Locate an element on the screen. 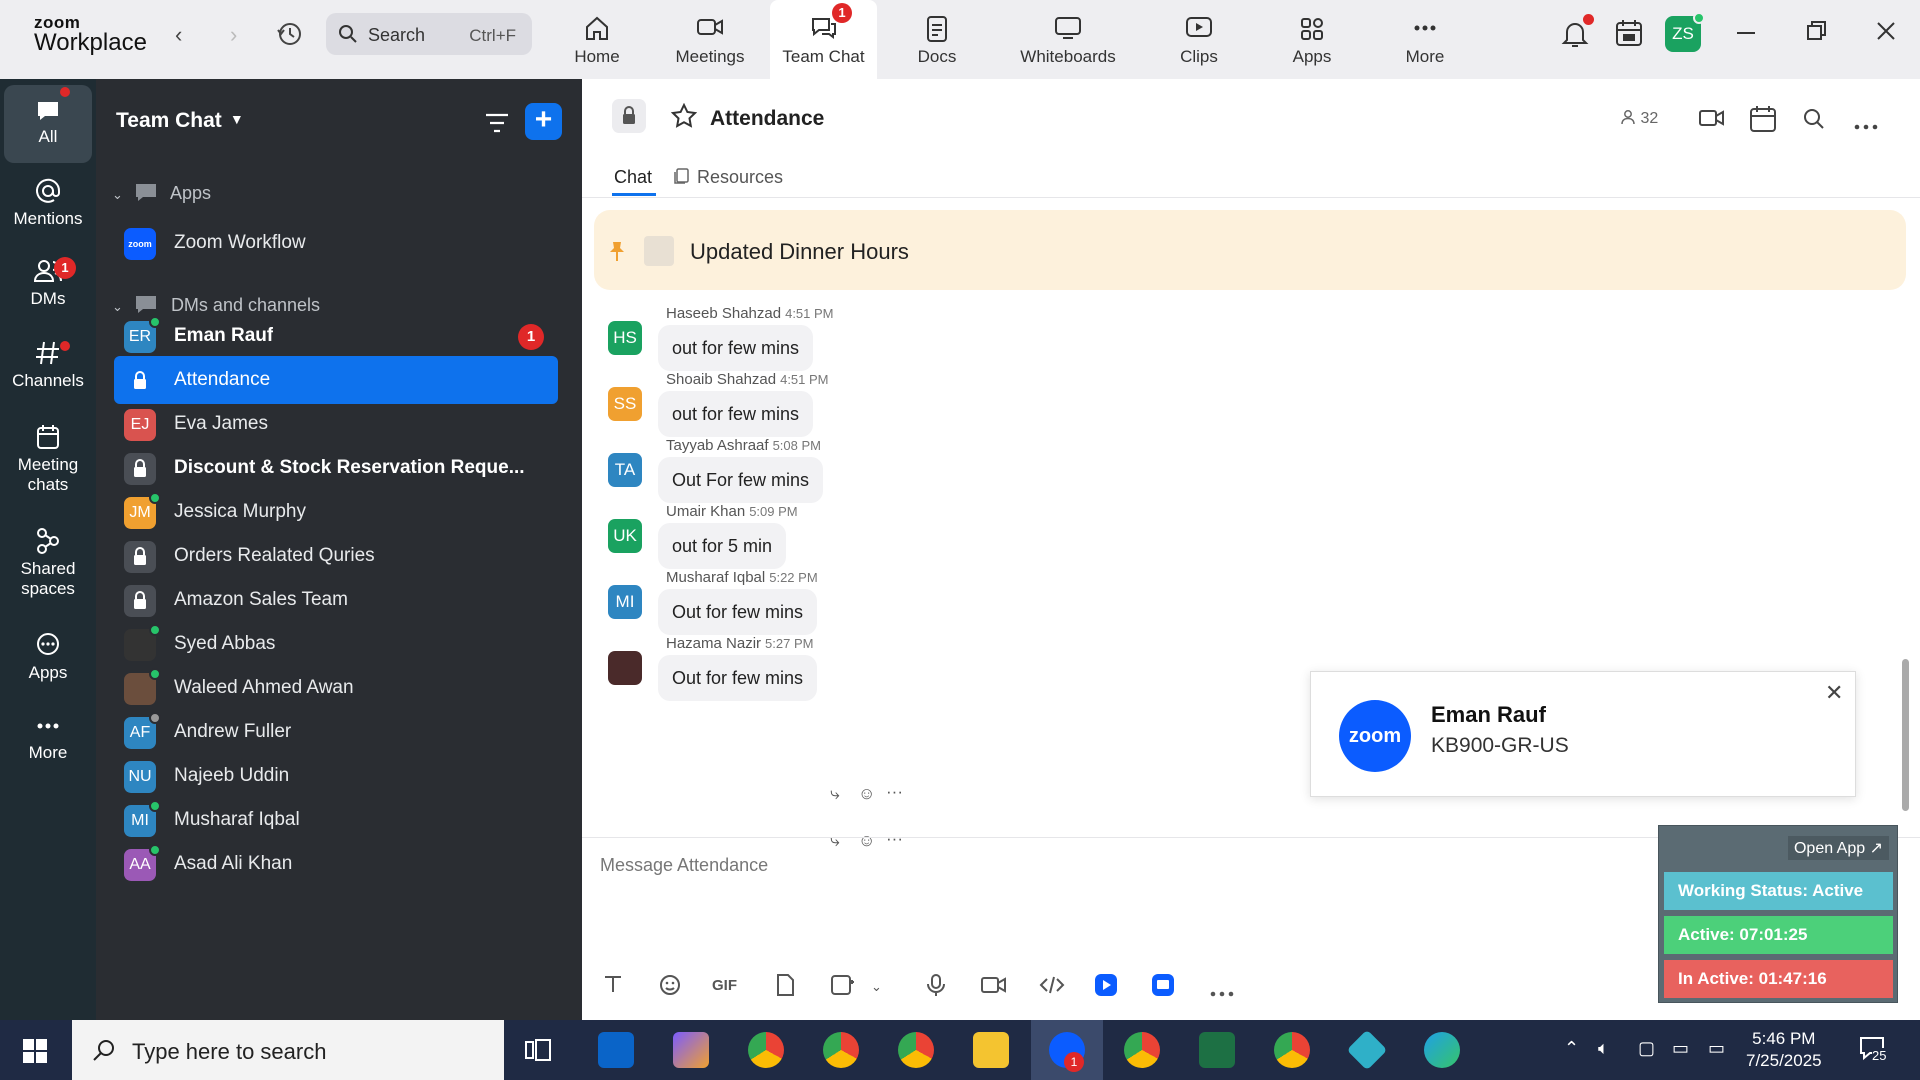 This screenshot has width=1920, height=1080. rail-item-all: All is located at coordinates (48, 124).